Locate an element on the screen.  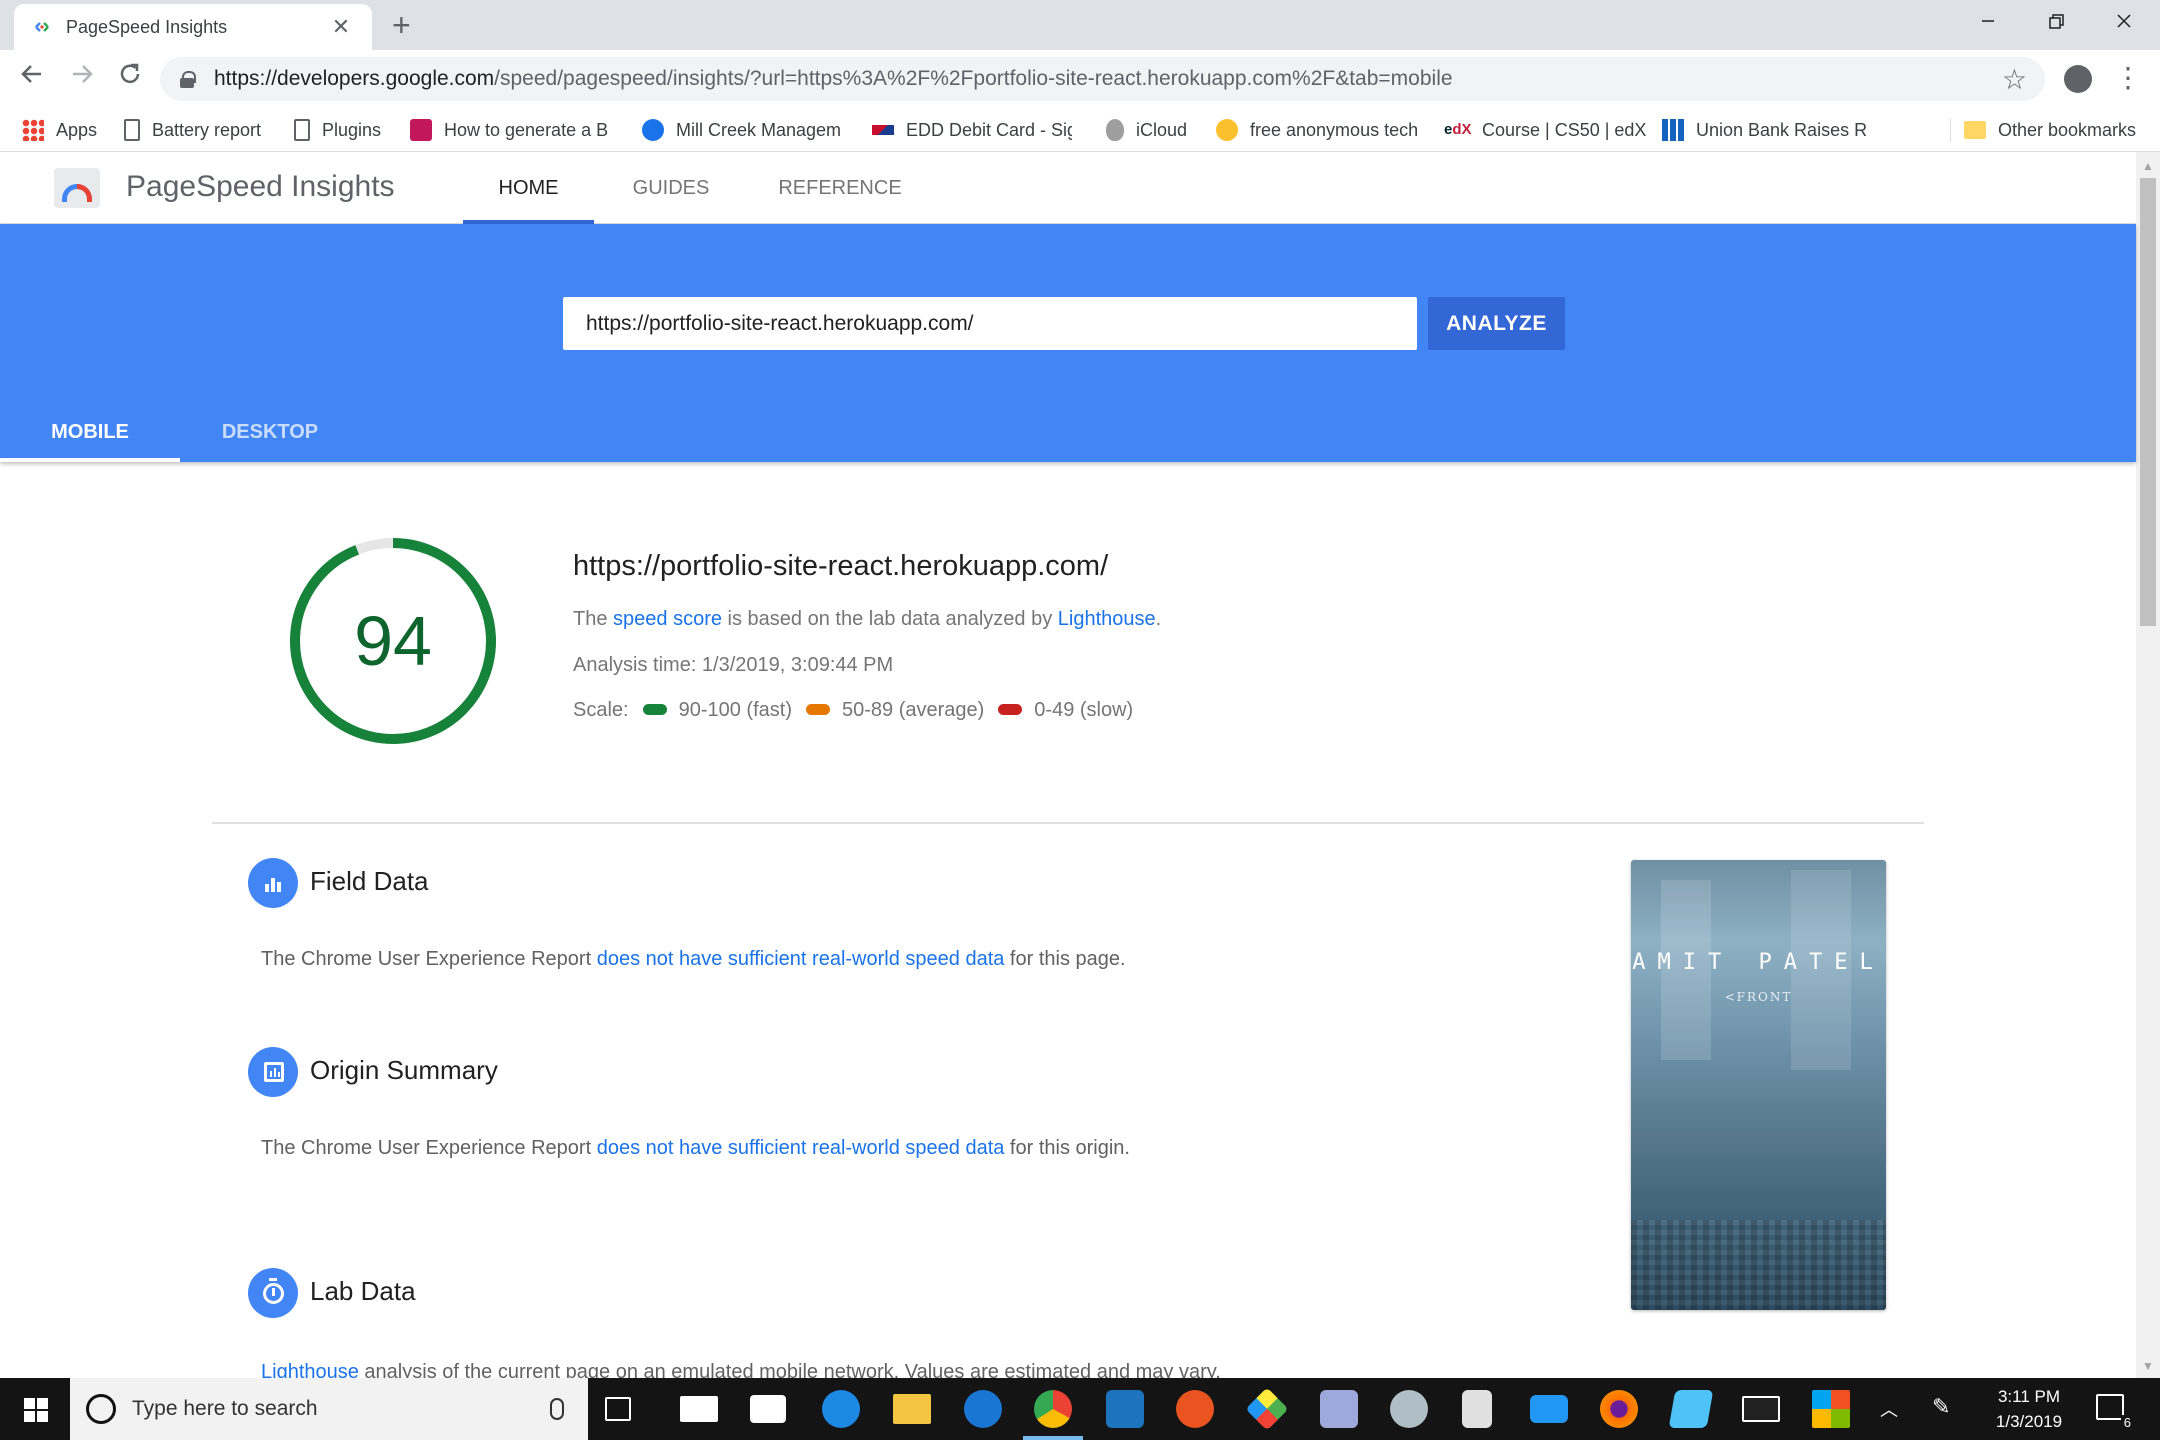
store-icon is located at coordinates (1831, 1409).